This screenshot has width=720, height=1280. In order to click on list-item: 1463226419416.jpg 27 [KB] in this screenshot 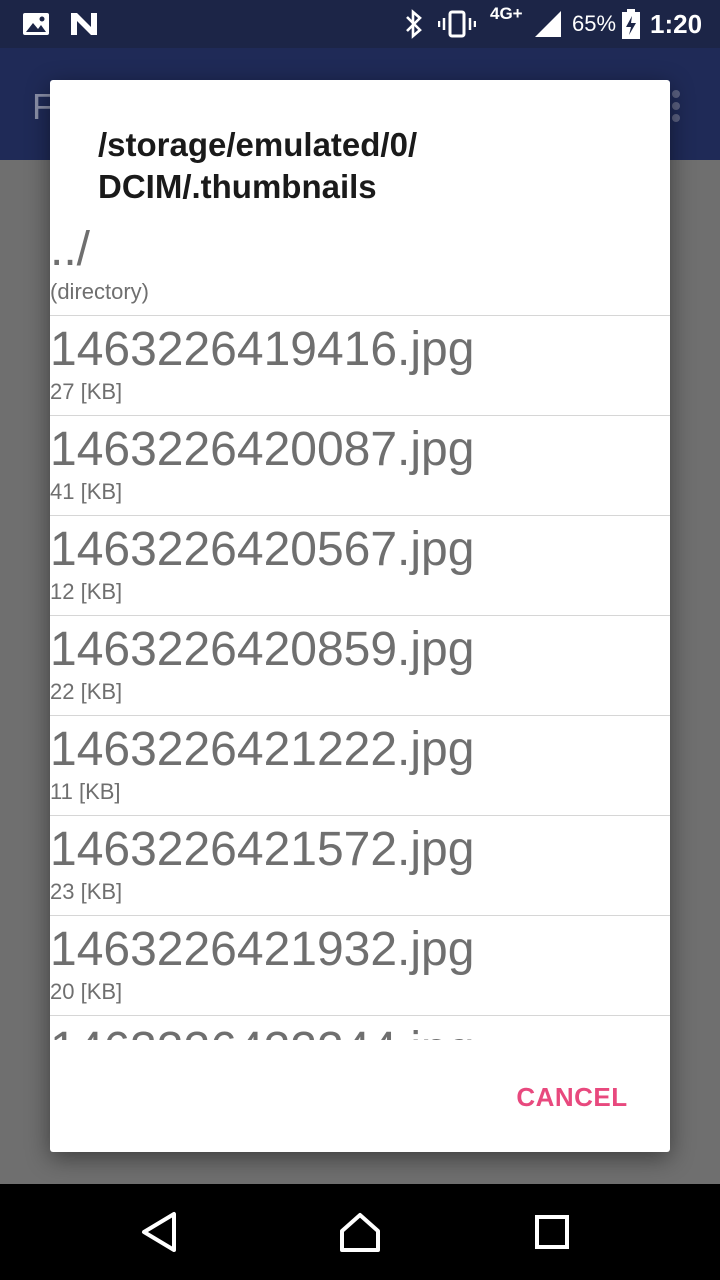, I will do `click(360, 366)`.